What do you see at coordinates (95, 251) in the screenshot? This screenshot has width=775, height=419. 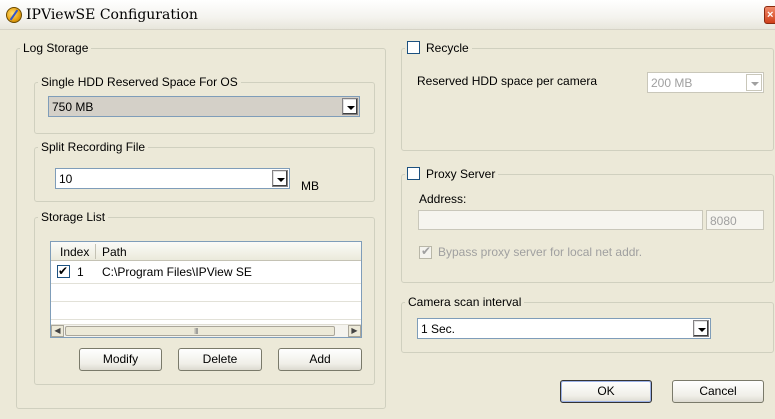 I see `column-divider` at bounding box center [95, 251].